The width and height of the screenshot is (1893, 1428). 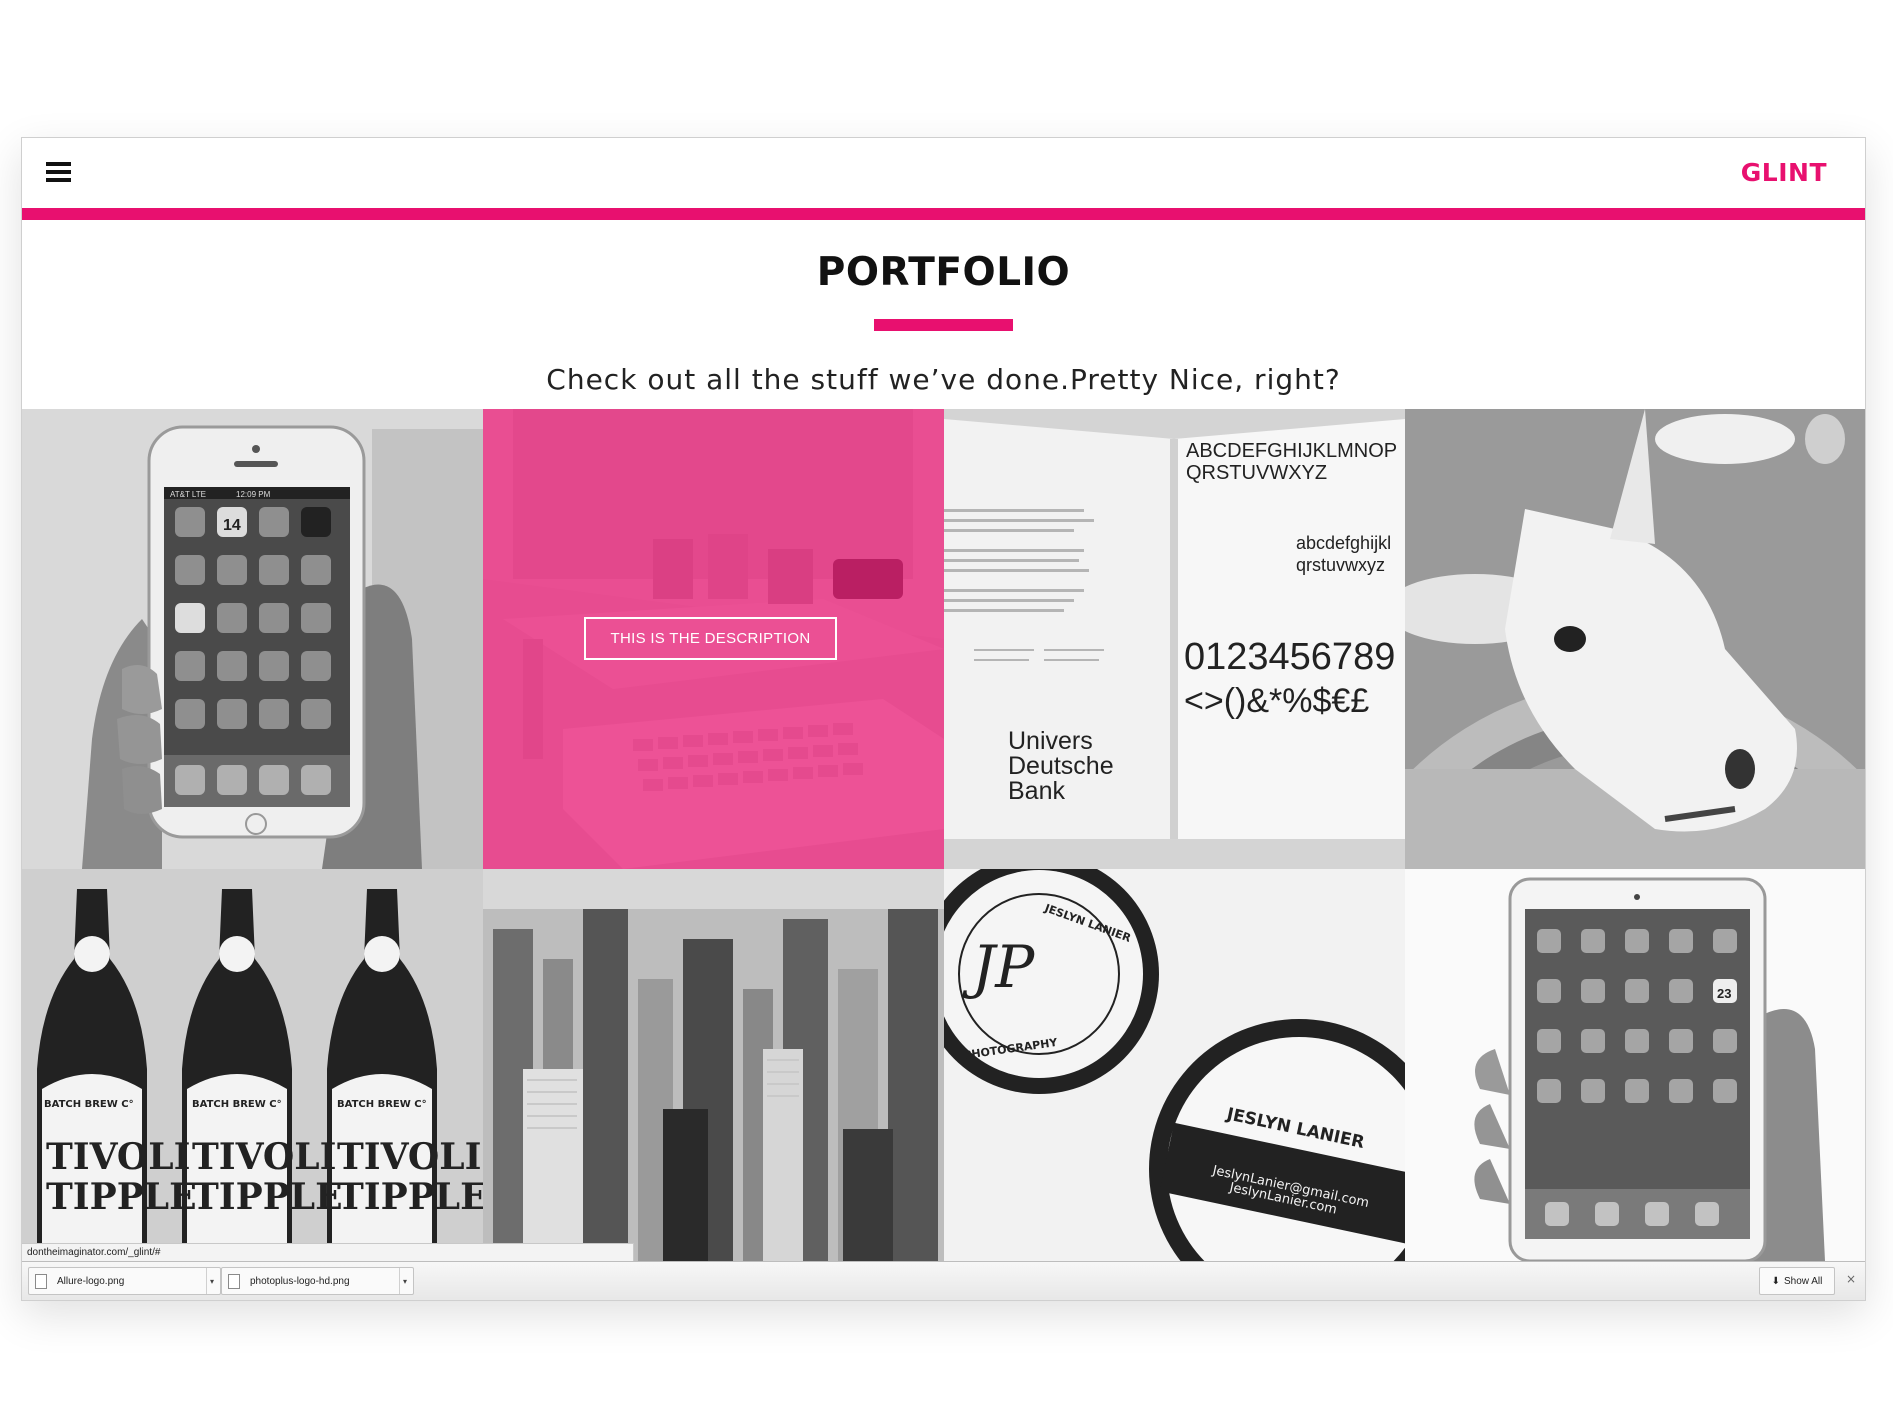 I want to click on site-header: GLINT, so click(x=943, y=172).